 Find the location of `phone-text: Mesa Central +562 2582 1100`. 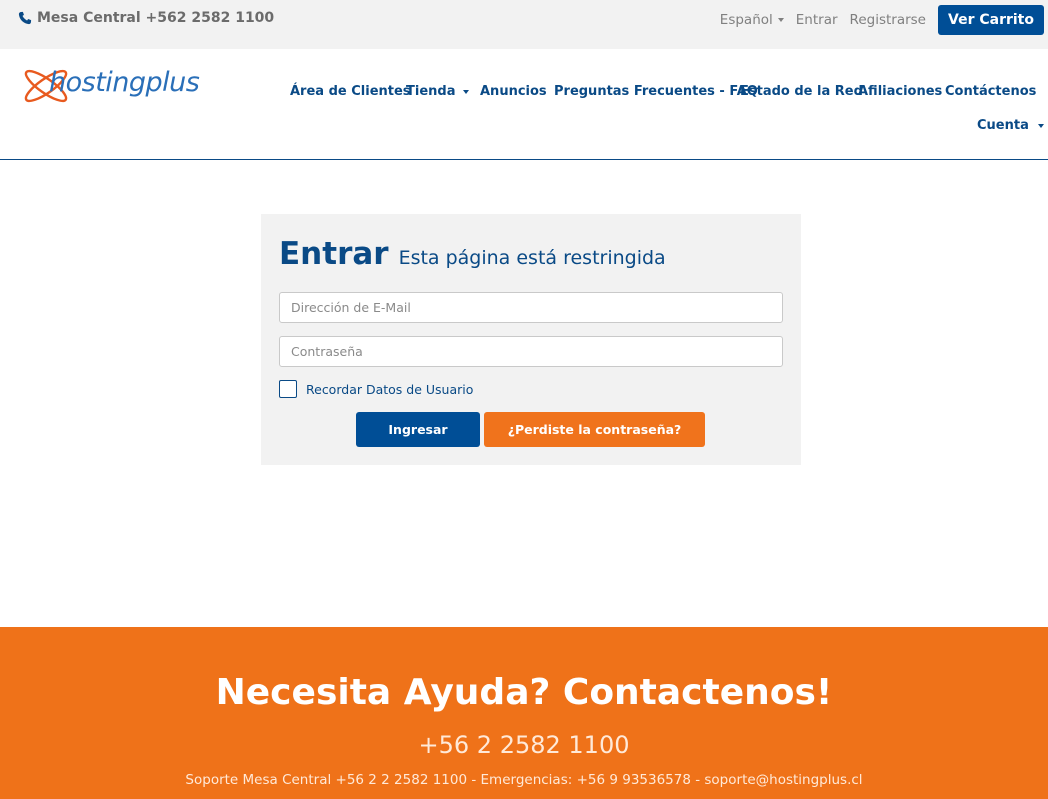

phone-text: Mesa Central +562 2582 1100 is located at coordinates (156, 18).